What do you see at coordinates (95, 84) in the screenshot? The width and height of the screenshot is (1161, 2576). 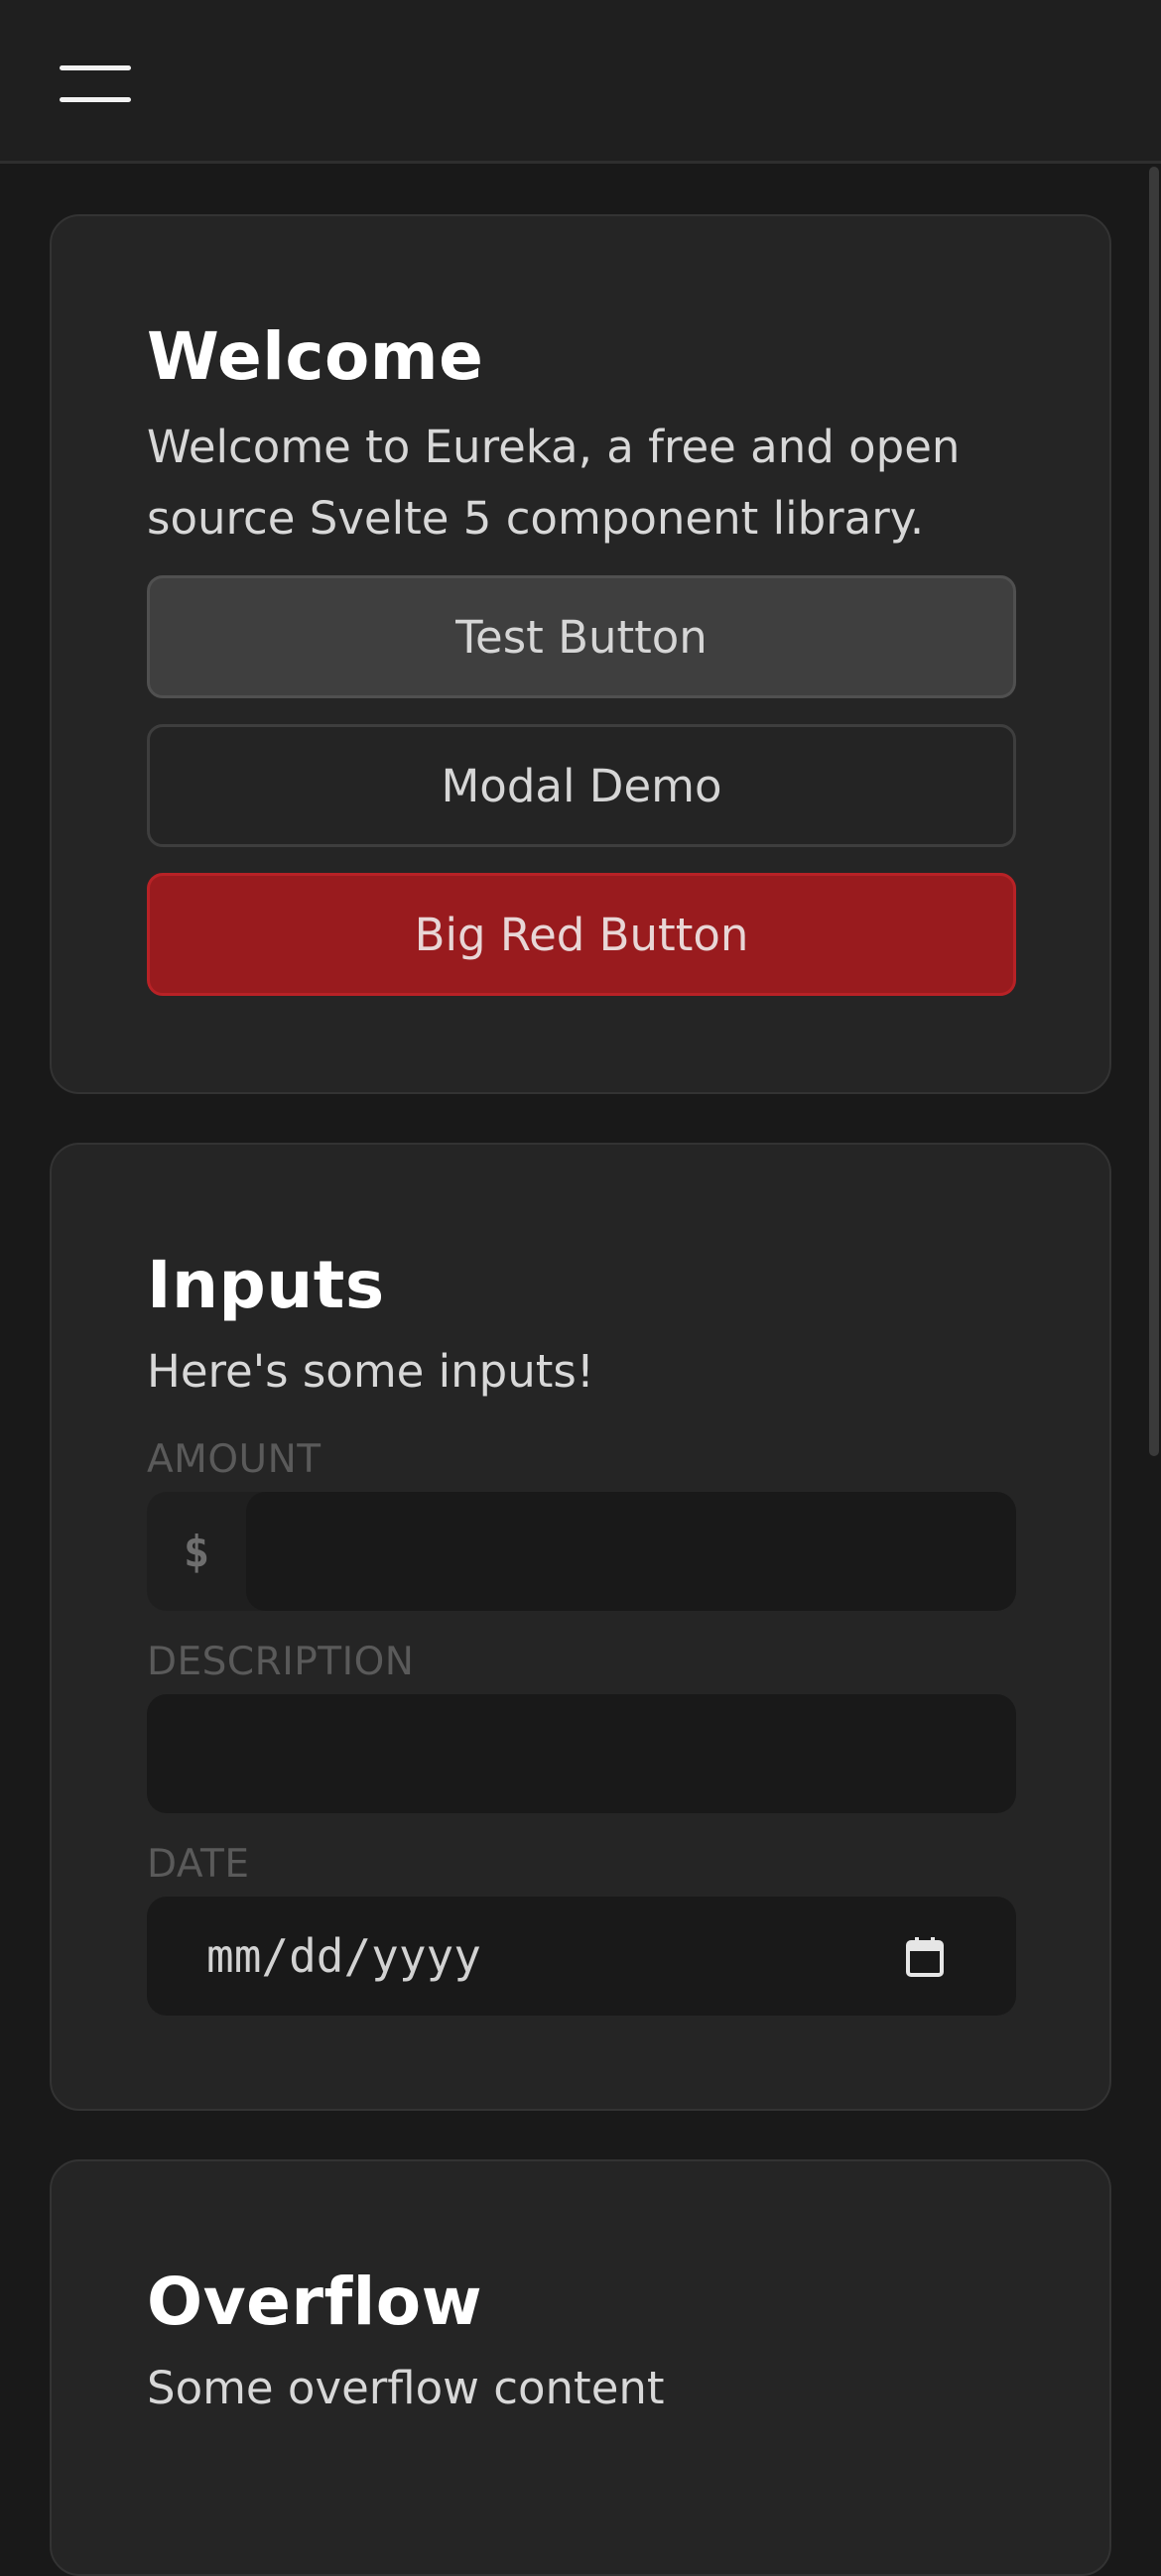 I see `hamburger-menu-icon` at bounding box center [95, 84].